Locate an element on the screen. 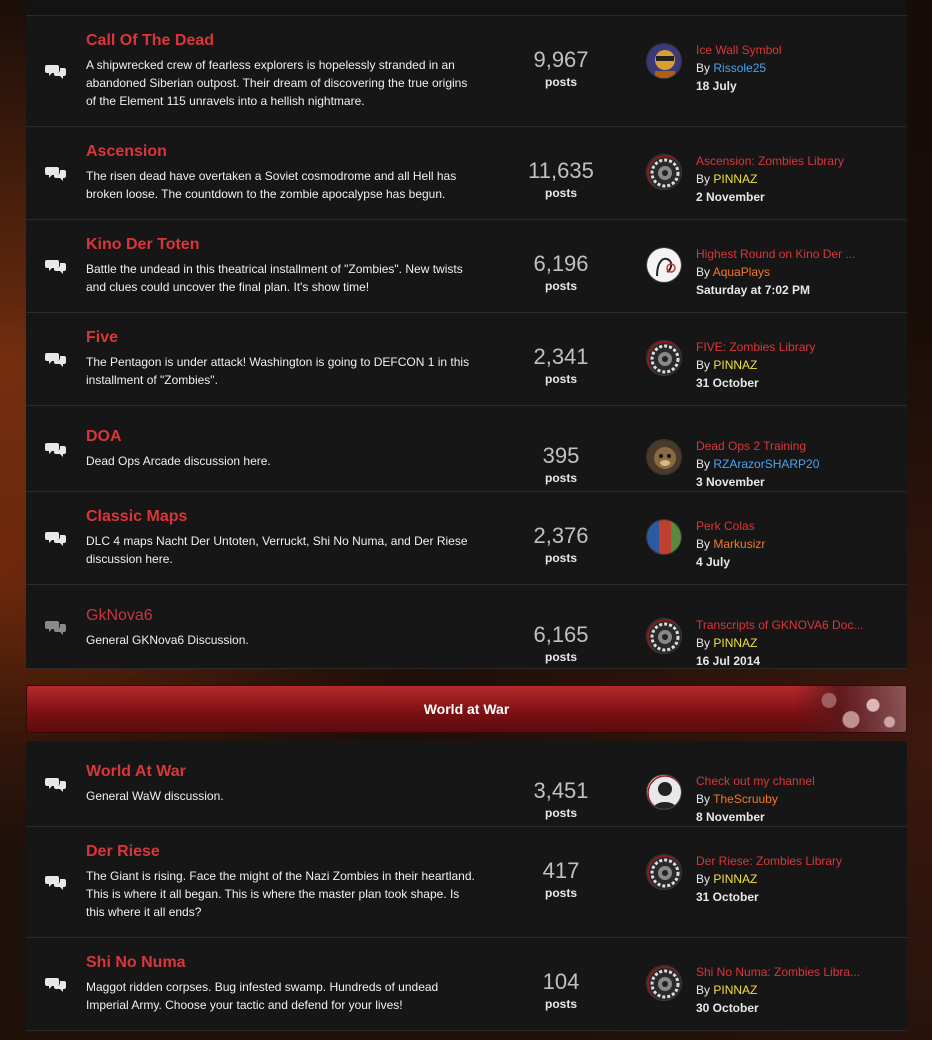  last-post-user-link: TheScruuby is located at coordinates (745, 799).